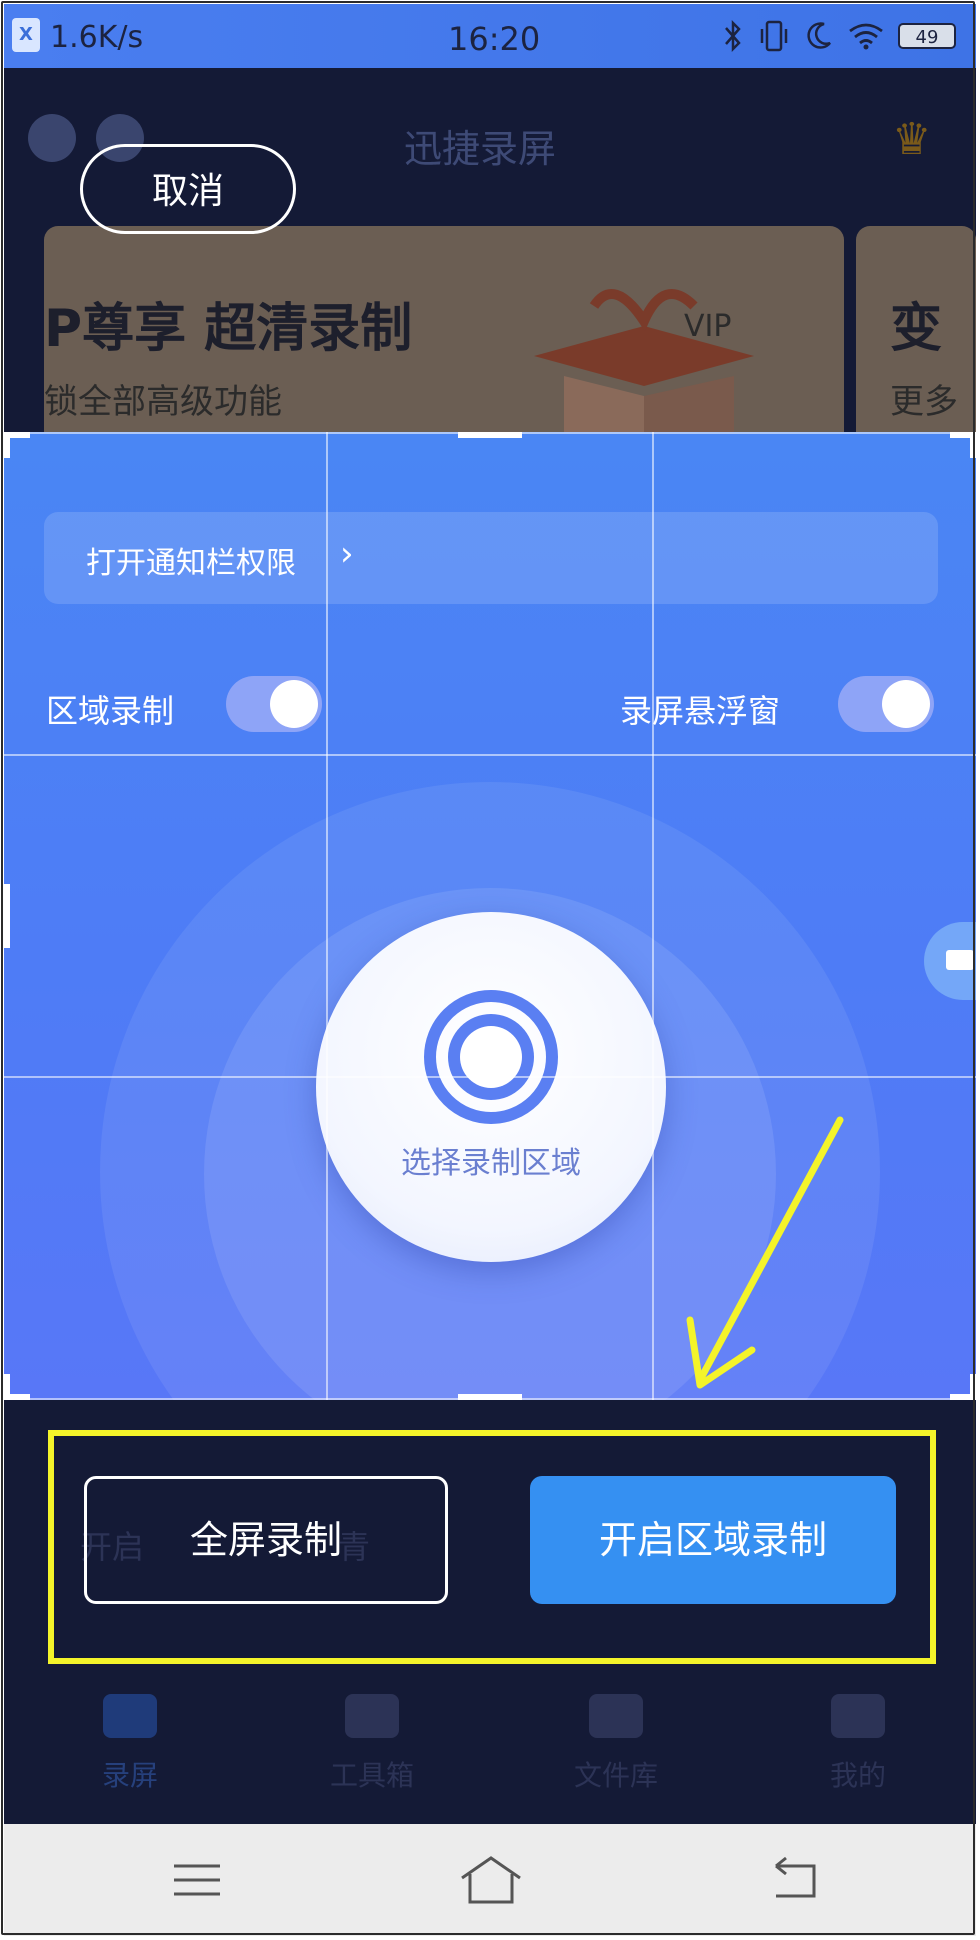  Describe the element at coordinates (733, 36) in the screenshot. I see `bluetooth-icon` at that location.